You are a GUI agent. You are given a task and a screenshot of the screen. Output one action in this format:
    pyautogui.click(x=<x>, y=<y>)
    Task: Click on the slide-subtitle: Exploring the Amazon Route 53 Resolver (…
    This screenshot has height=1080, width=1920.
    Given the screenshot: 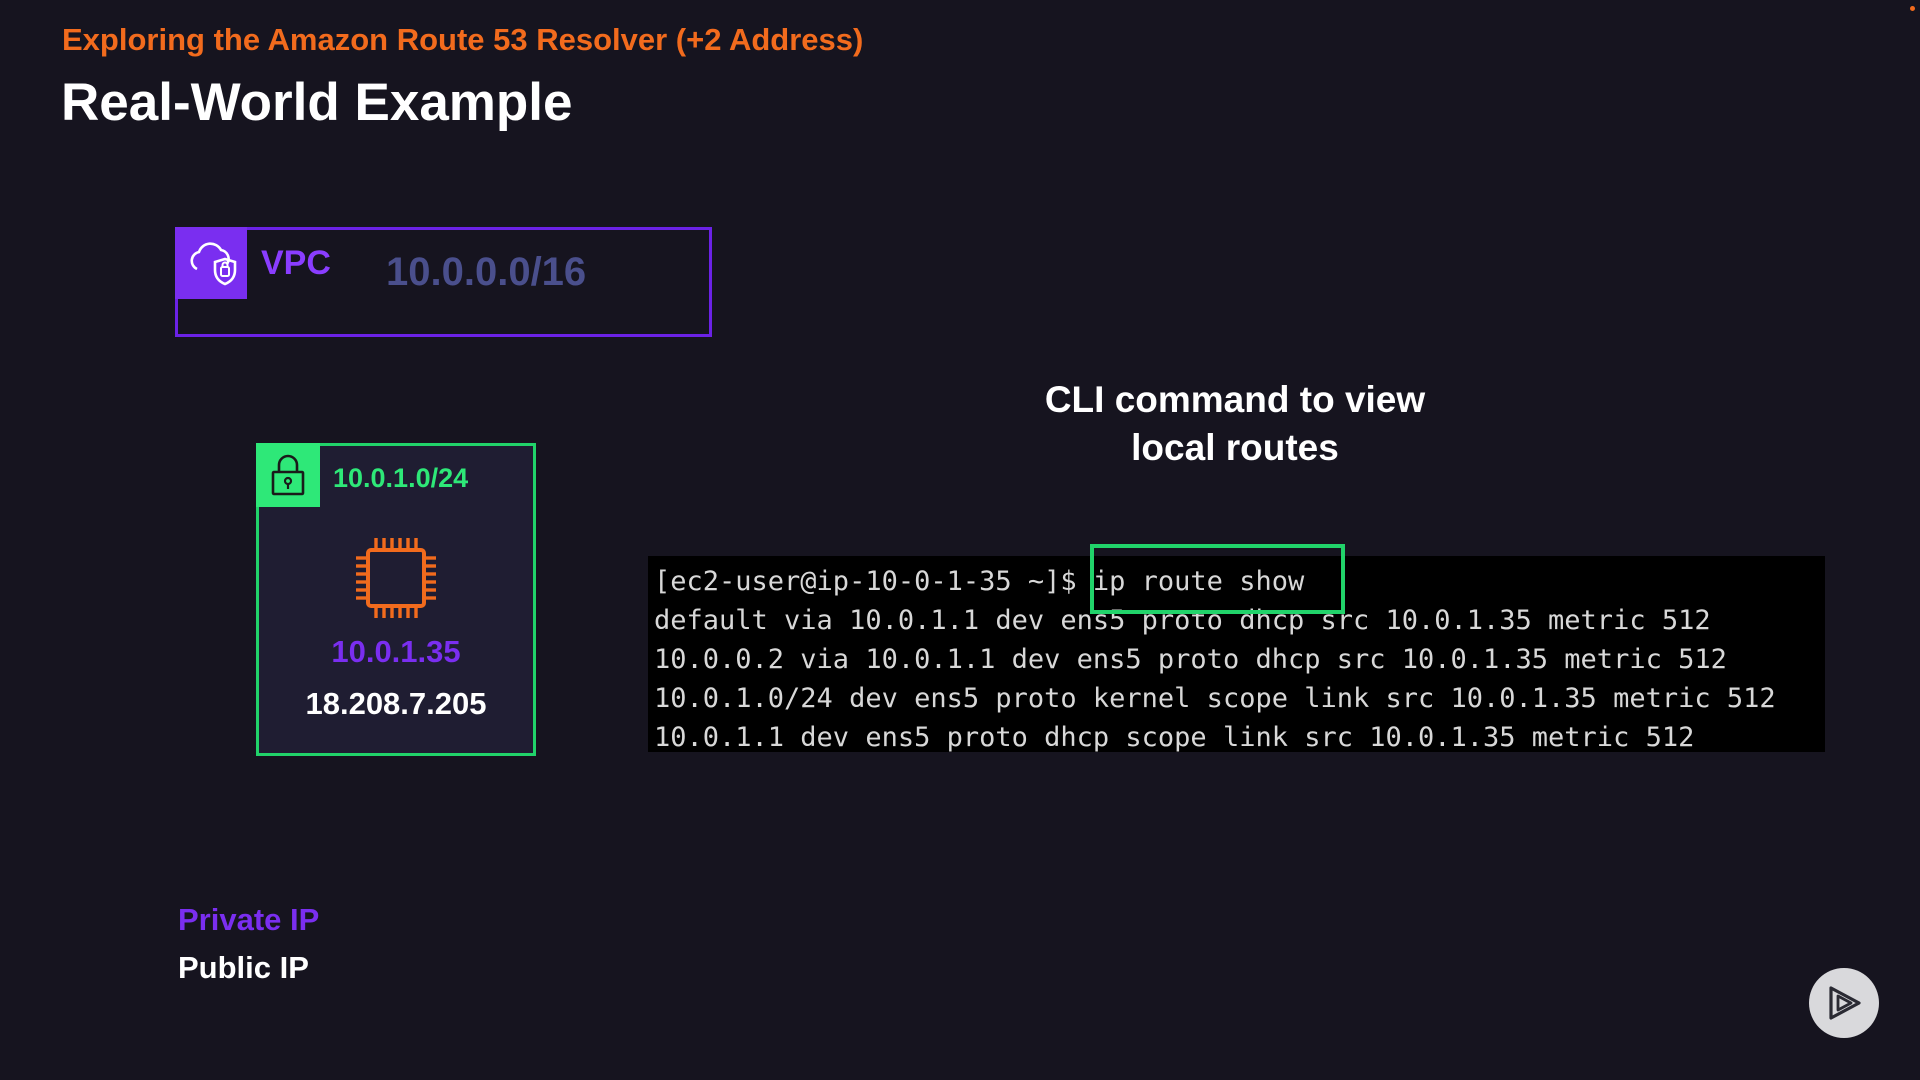 What is the action you would take?
    pyautogui.click(x=463, y=39)
    